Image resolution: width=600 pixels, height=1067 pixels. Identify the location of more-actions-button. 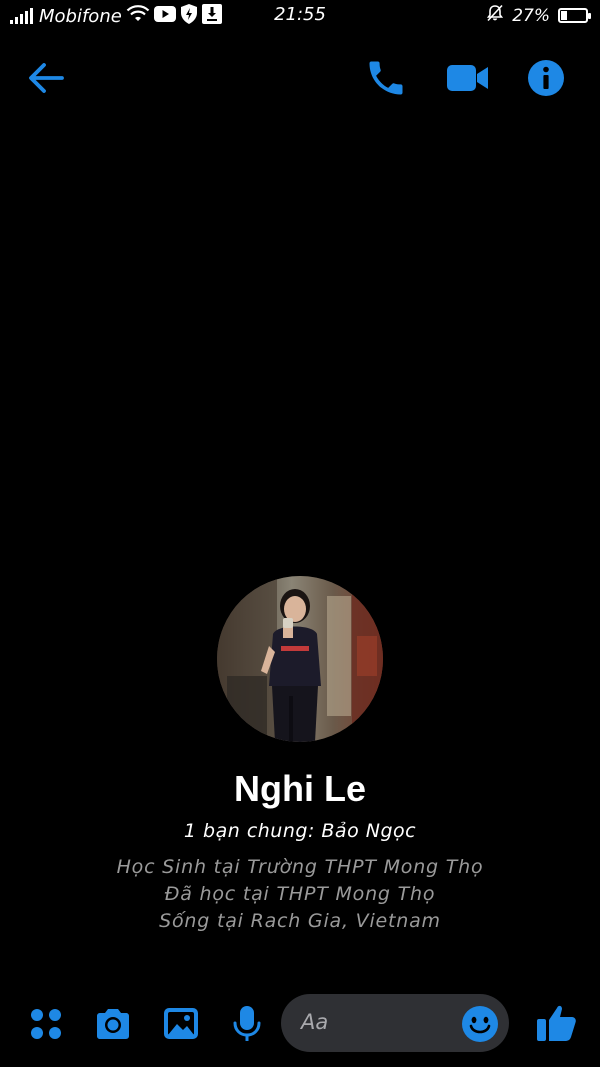
(47, 1024).